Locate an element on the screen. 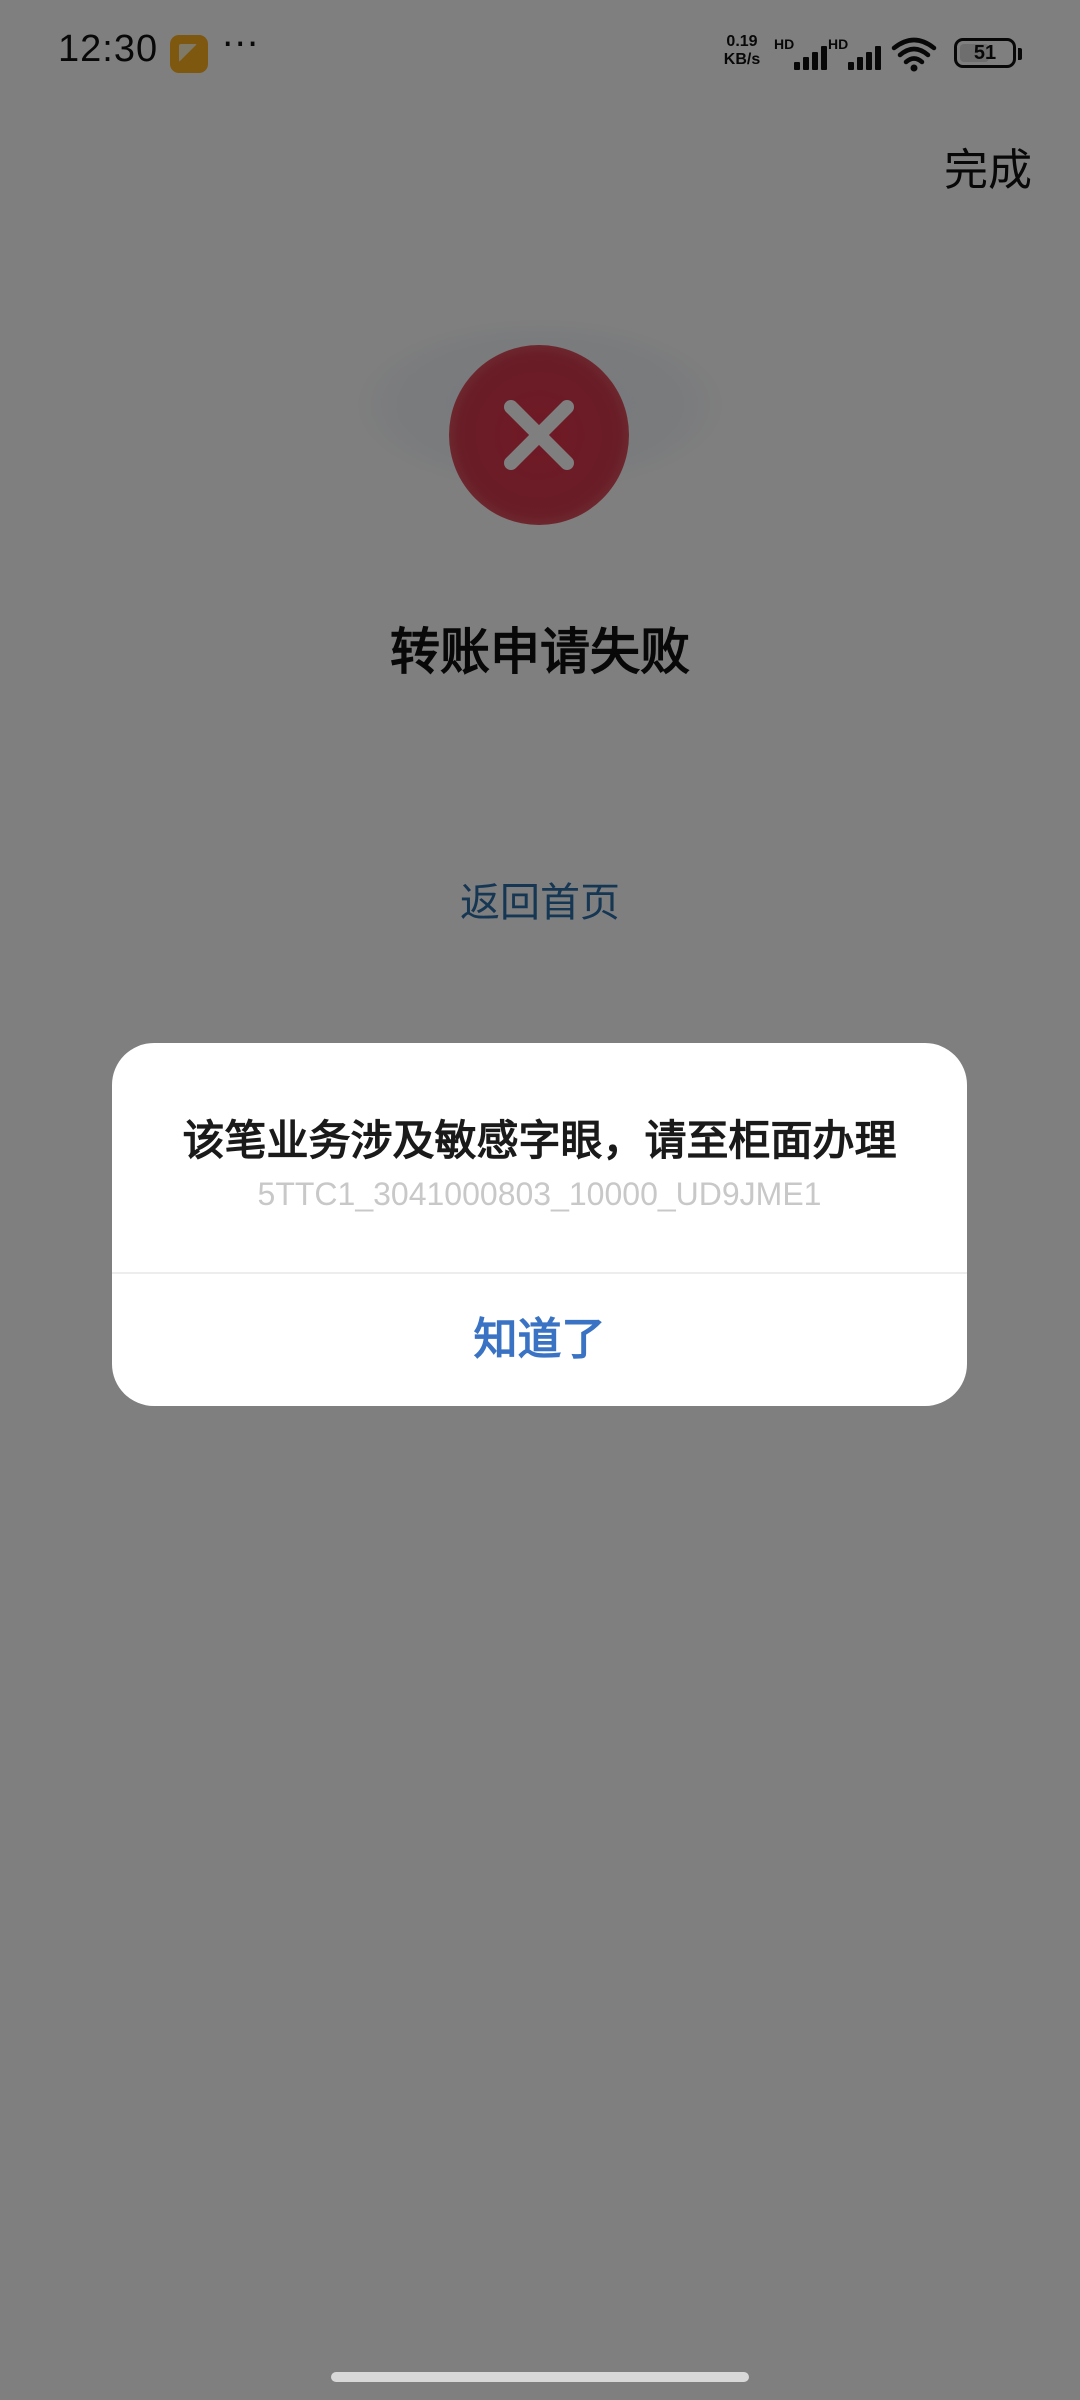 Image resolution: width=1080 pixels, height=2400 pixels. acknowledge-button: 知道了 is located at coordinates (539, 1340).